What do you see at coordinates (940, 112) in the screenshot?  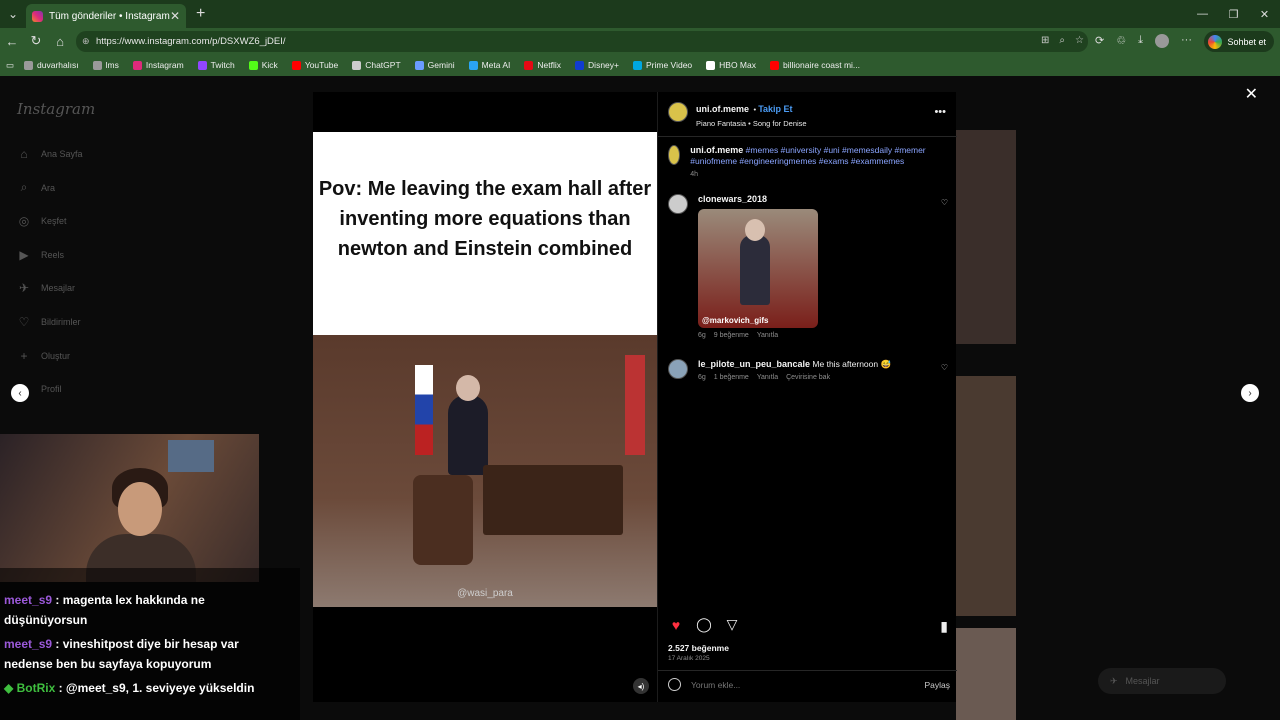 I see `more-options-icon: •••` at bounding box center [940, 112].